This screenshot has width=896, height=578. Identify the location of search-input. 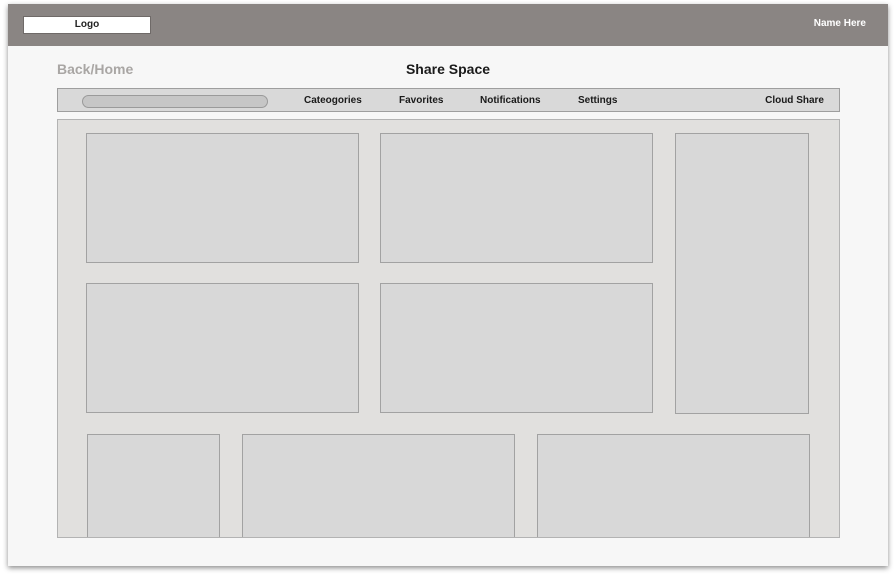
(175, 101).